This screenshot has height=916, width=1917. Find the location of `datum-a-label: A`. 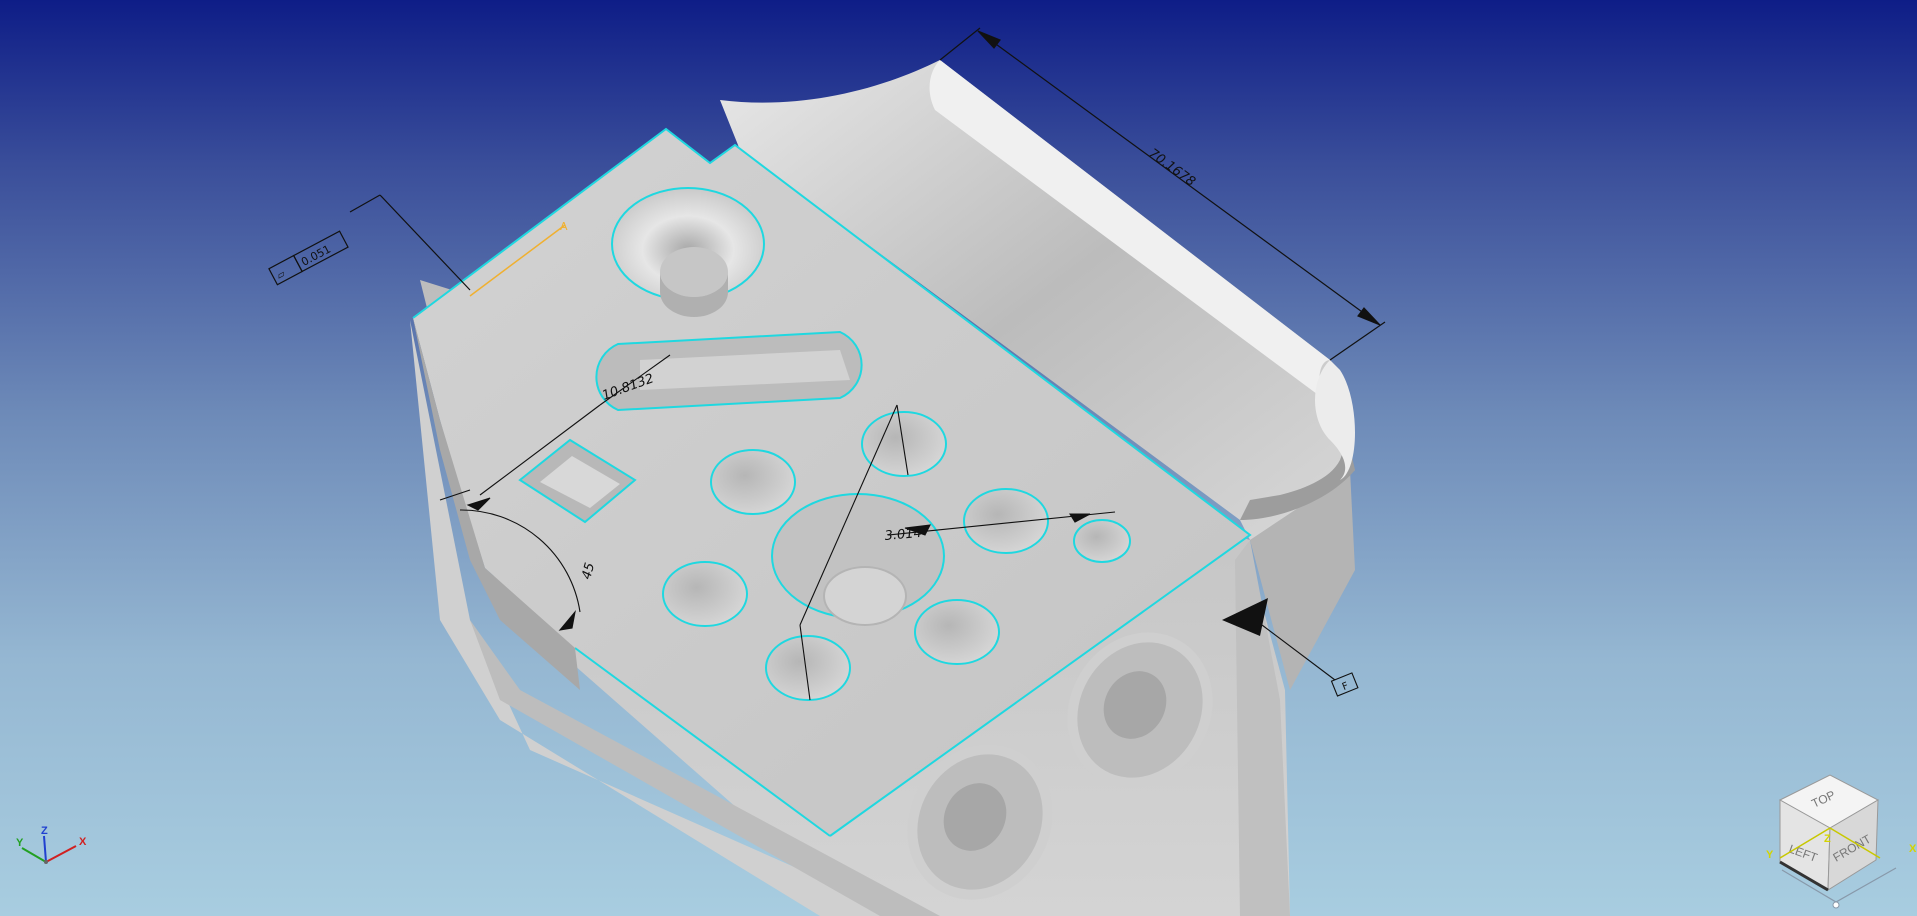

datum-a-label: A is located at coordinates (564, 226).